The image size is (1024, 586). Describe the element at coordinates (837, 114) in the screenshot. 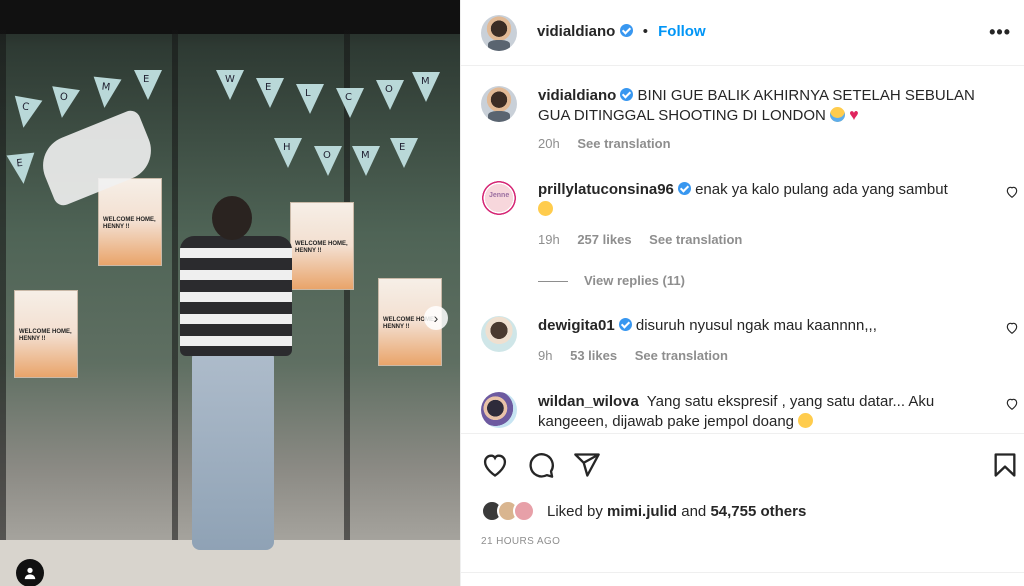

I see `crying-emoji-icon` at that location.